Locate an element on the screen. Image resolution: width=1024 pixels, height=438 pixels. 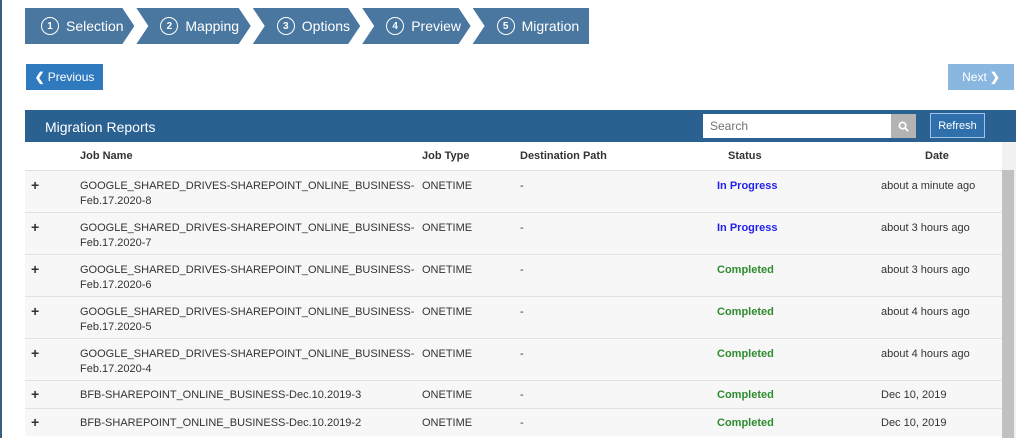
step-number-icon: 3 is located at coordinates (286, 26).